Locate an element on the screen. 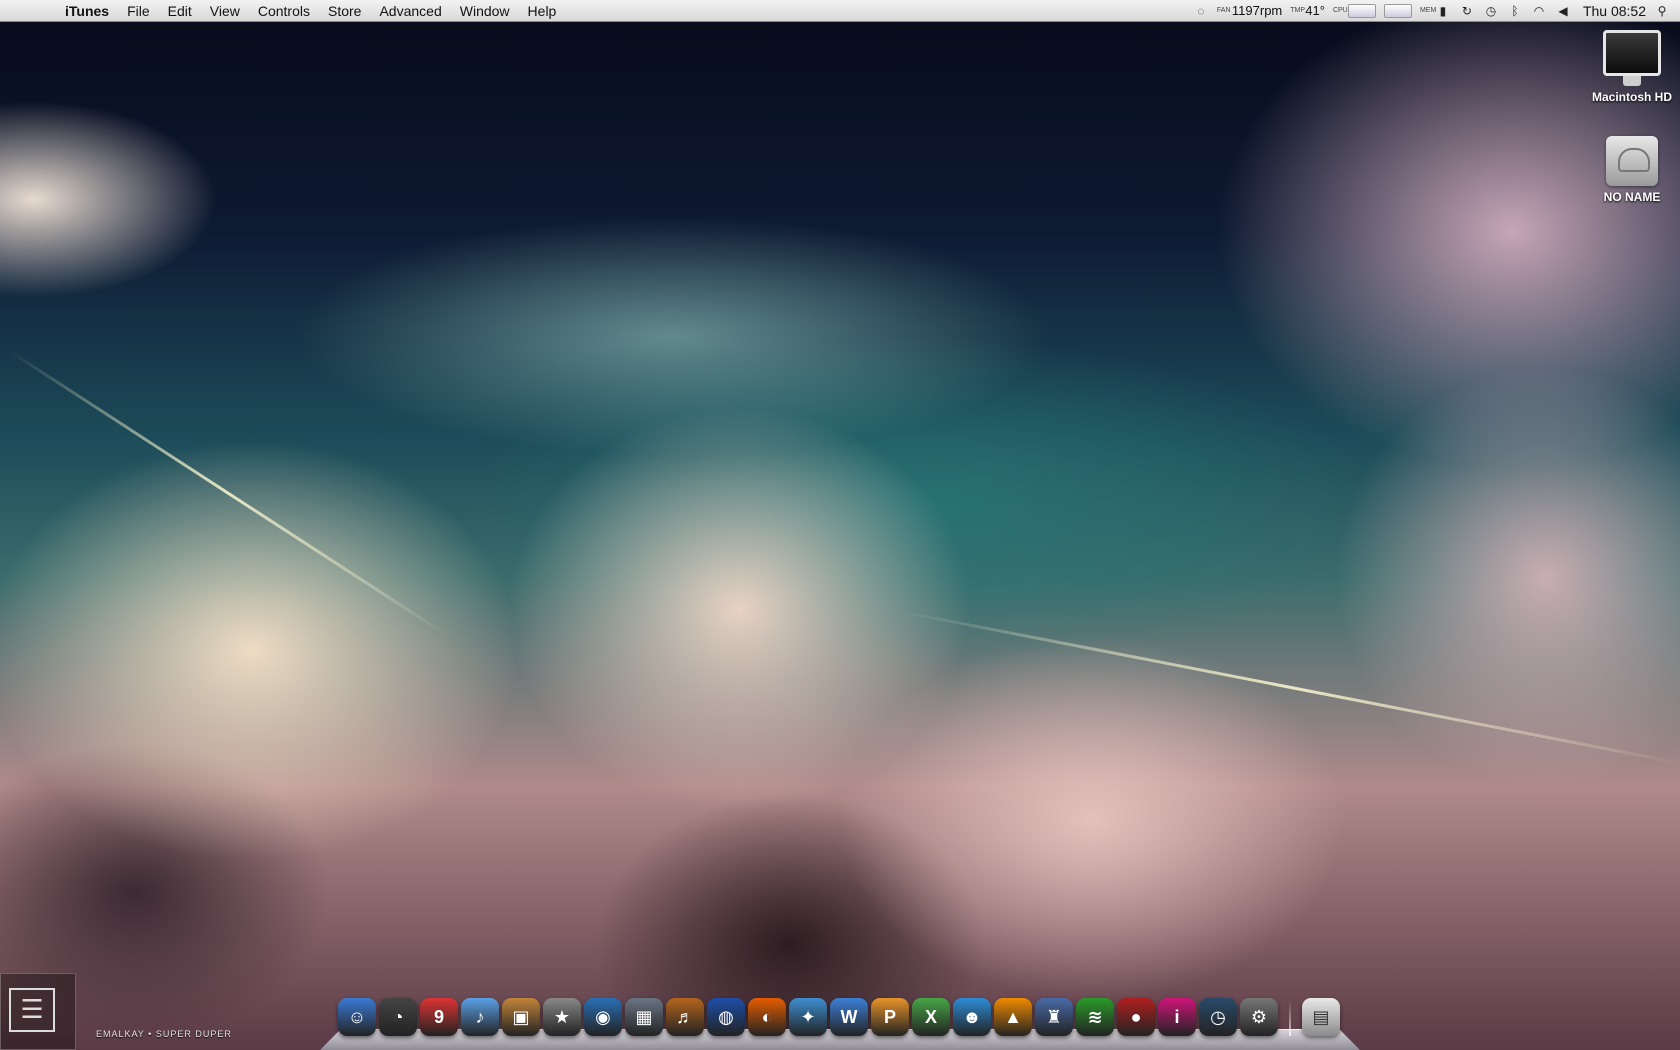 The image size is (1680, 1050). cpu-meter is located at coordinates (1361, 10).